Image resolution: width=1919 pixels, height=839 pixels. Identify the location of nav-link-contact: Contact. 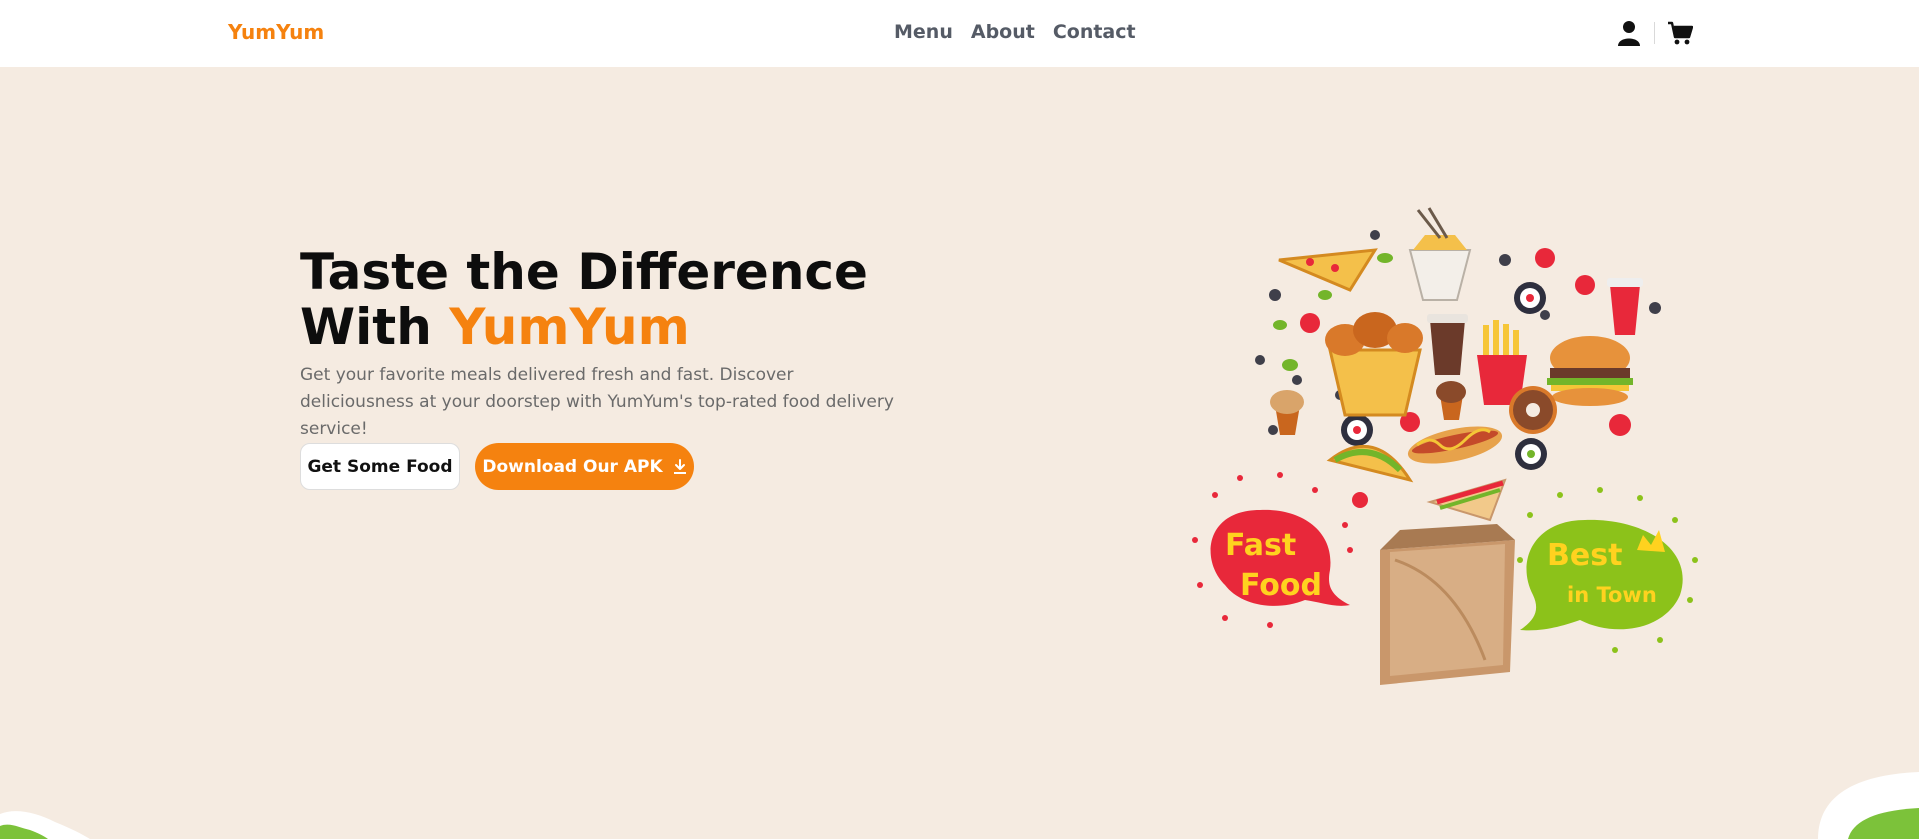
(1094, 32).